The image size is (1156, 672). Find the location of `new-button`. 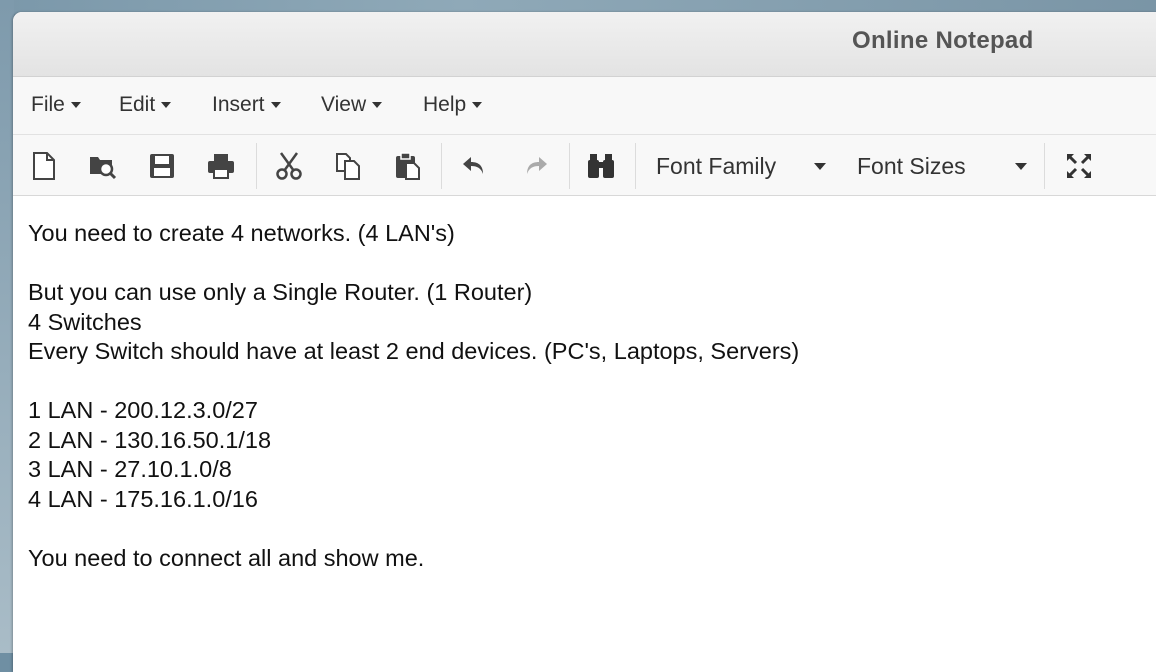

new-button is located at coordinates (44, 166).